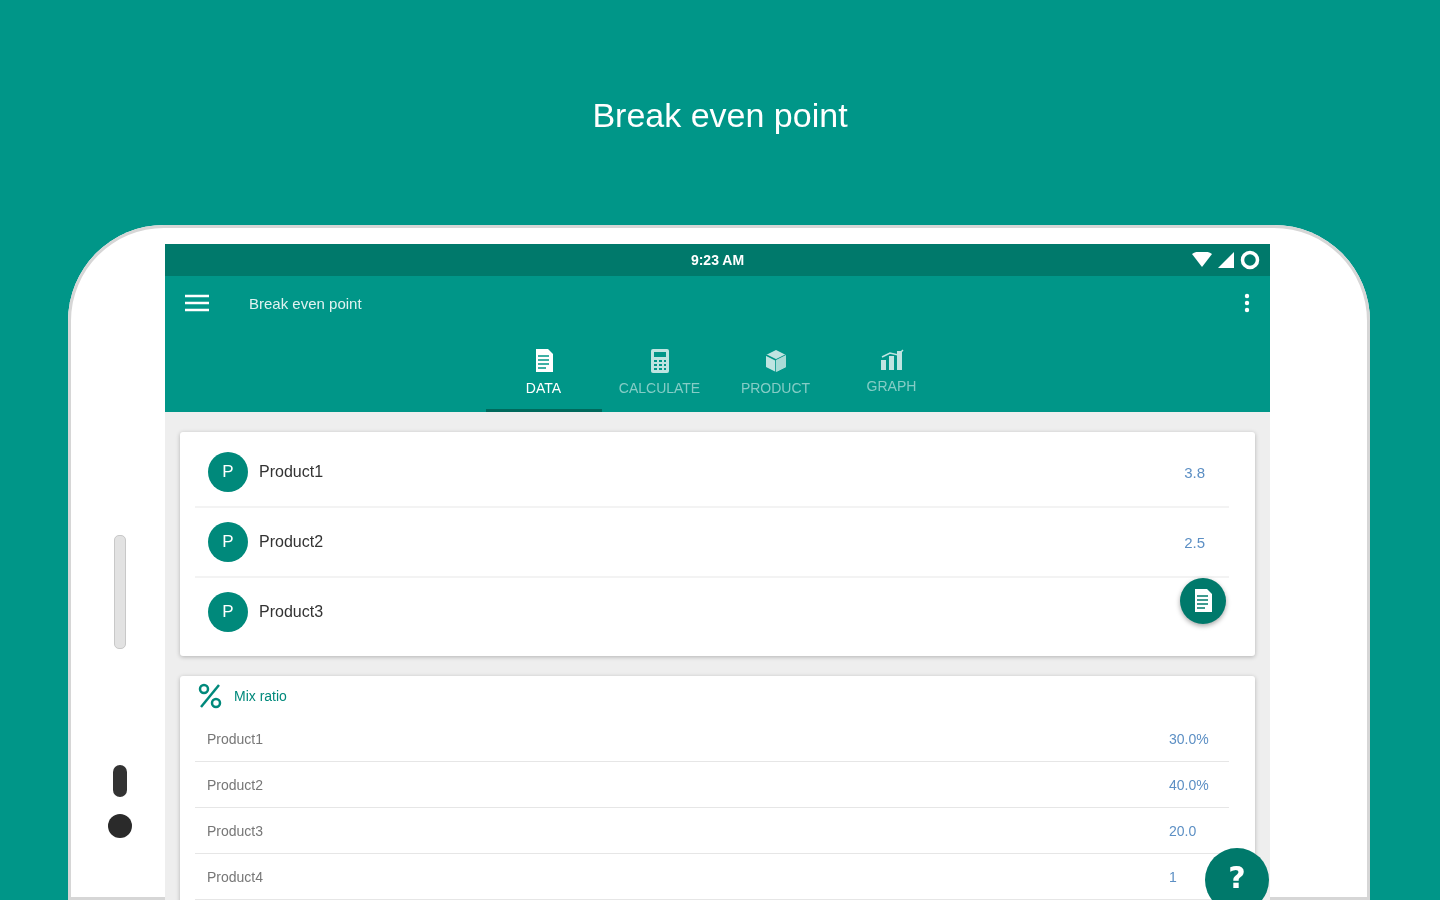 This screenshot has width=1440, height=900. What do you see at coordinates (717, 260) in the screenshot?
I see `status-time: 9:23 AM` at bounding box center [717, 260].